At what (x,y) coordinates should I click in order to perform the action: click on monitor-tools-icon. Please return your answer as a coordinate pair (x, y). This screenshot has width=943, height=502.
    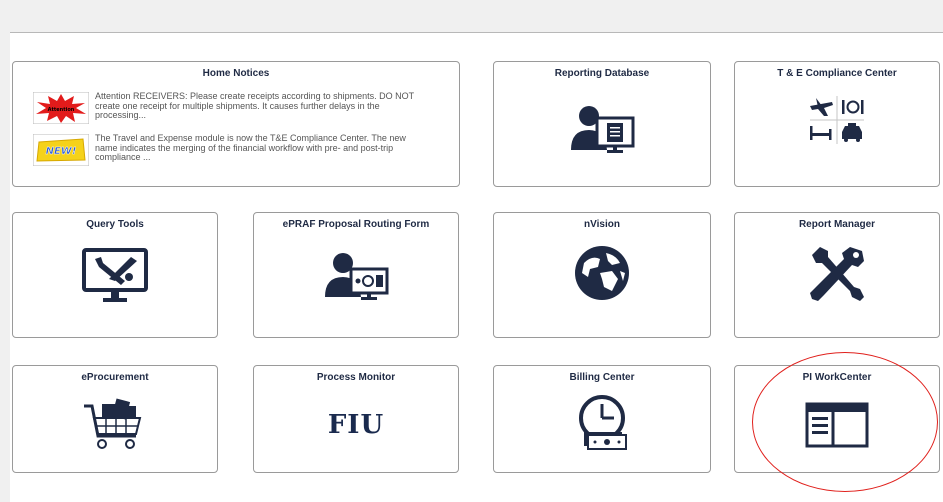
    Looking at the image, I should click on (115, 275).